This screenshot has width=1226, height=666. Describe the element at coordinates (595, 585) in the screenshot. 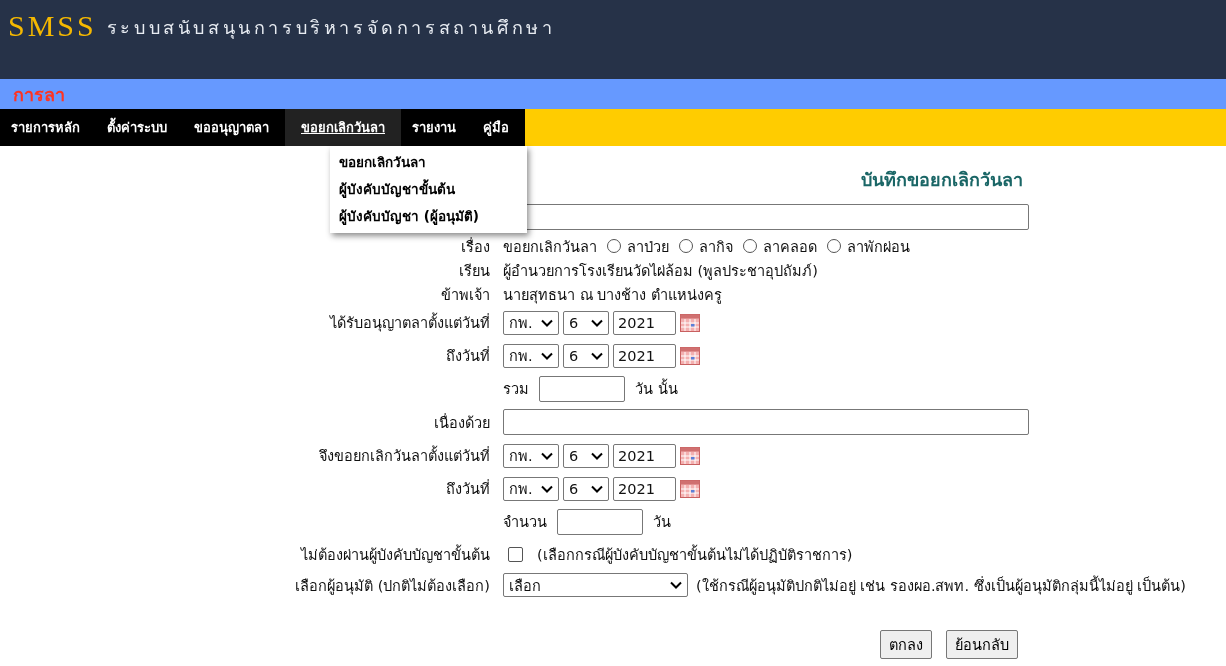

I see `approver-select: เลือก` at that location.